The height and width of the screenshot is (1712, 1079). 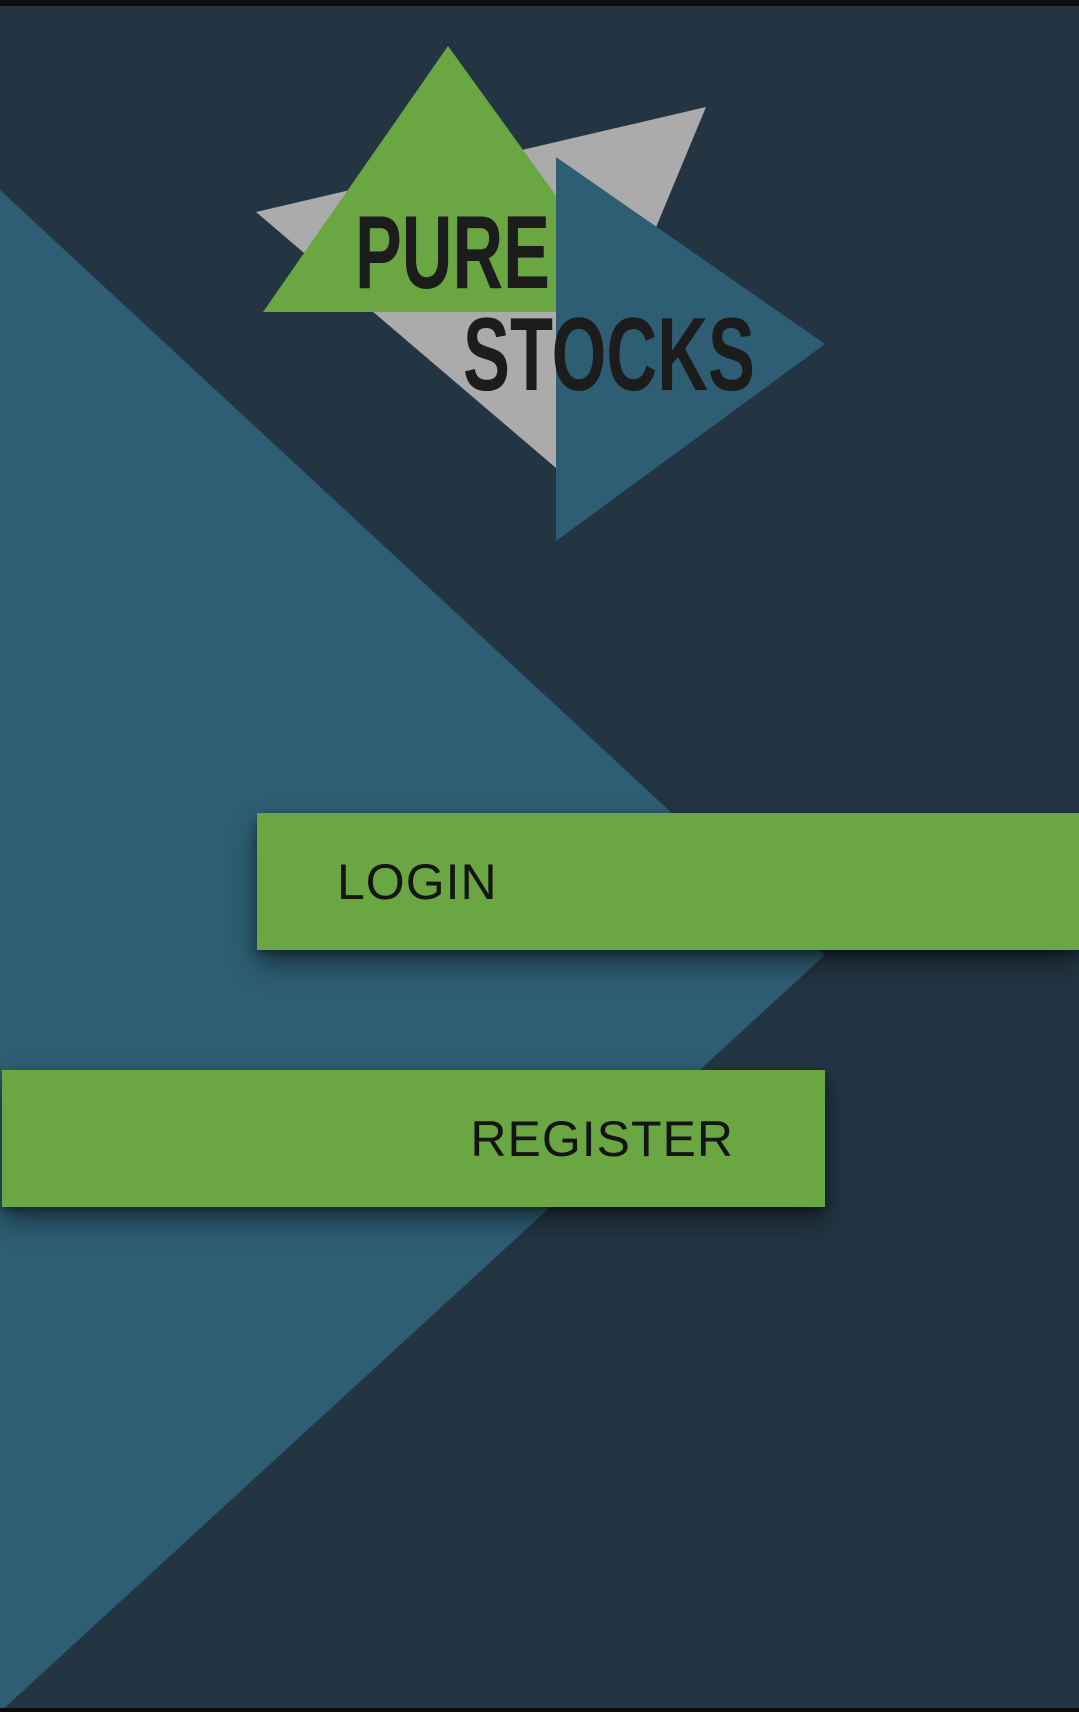 I want to click on logo-word-stocks: STOCKS, so click(x=609, y=355).